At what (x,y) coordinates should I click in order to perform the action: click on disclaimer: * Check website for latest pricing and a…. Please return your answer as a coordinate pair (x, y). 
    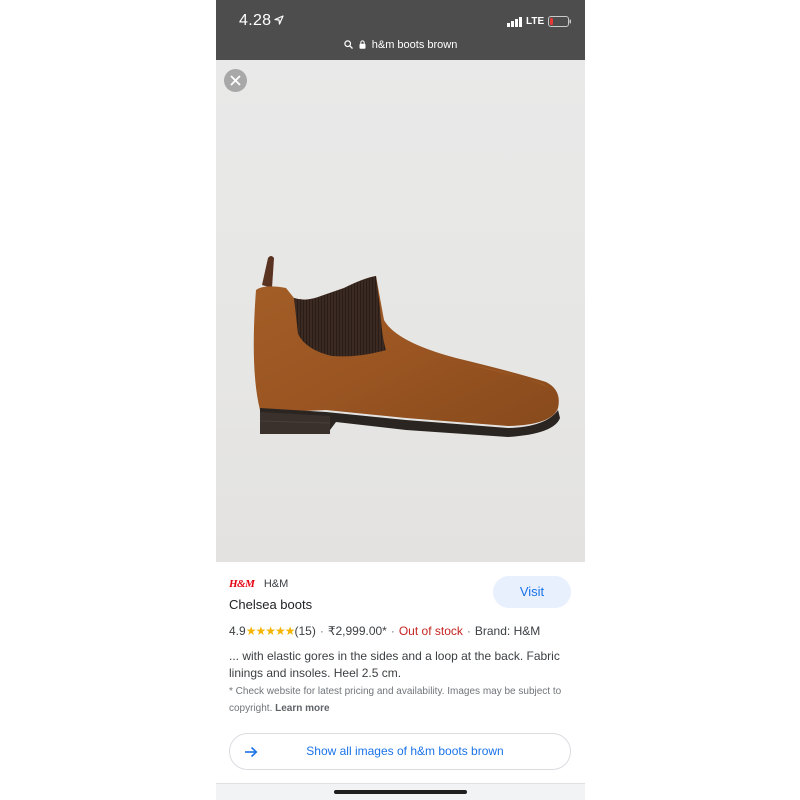
    Looking at the image, I should click on (401, 700).